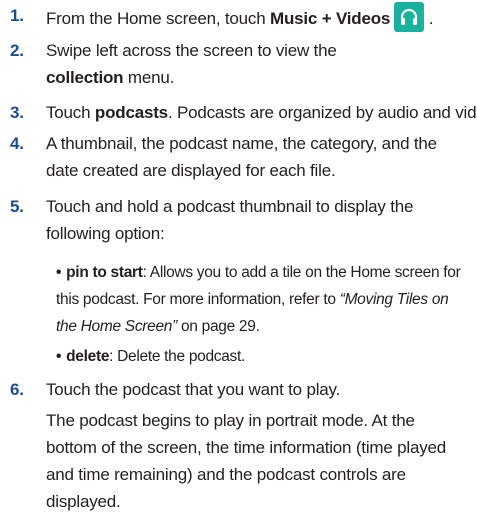 This screenshot has height=515, width=477. Describe the element at coordinates (131, 112) in the screenshot. I see `step-bold: podcasts` at that location.